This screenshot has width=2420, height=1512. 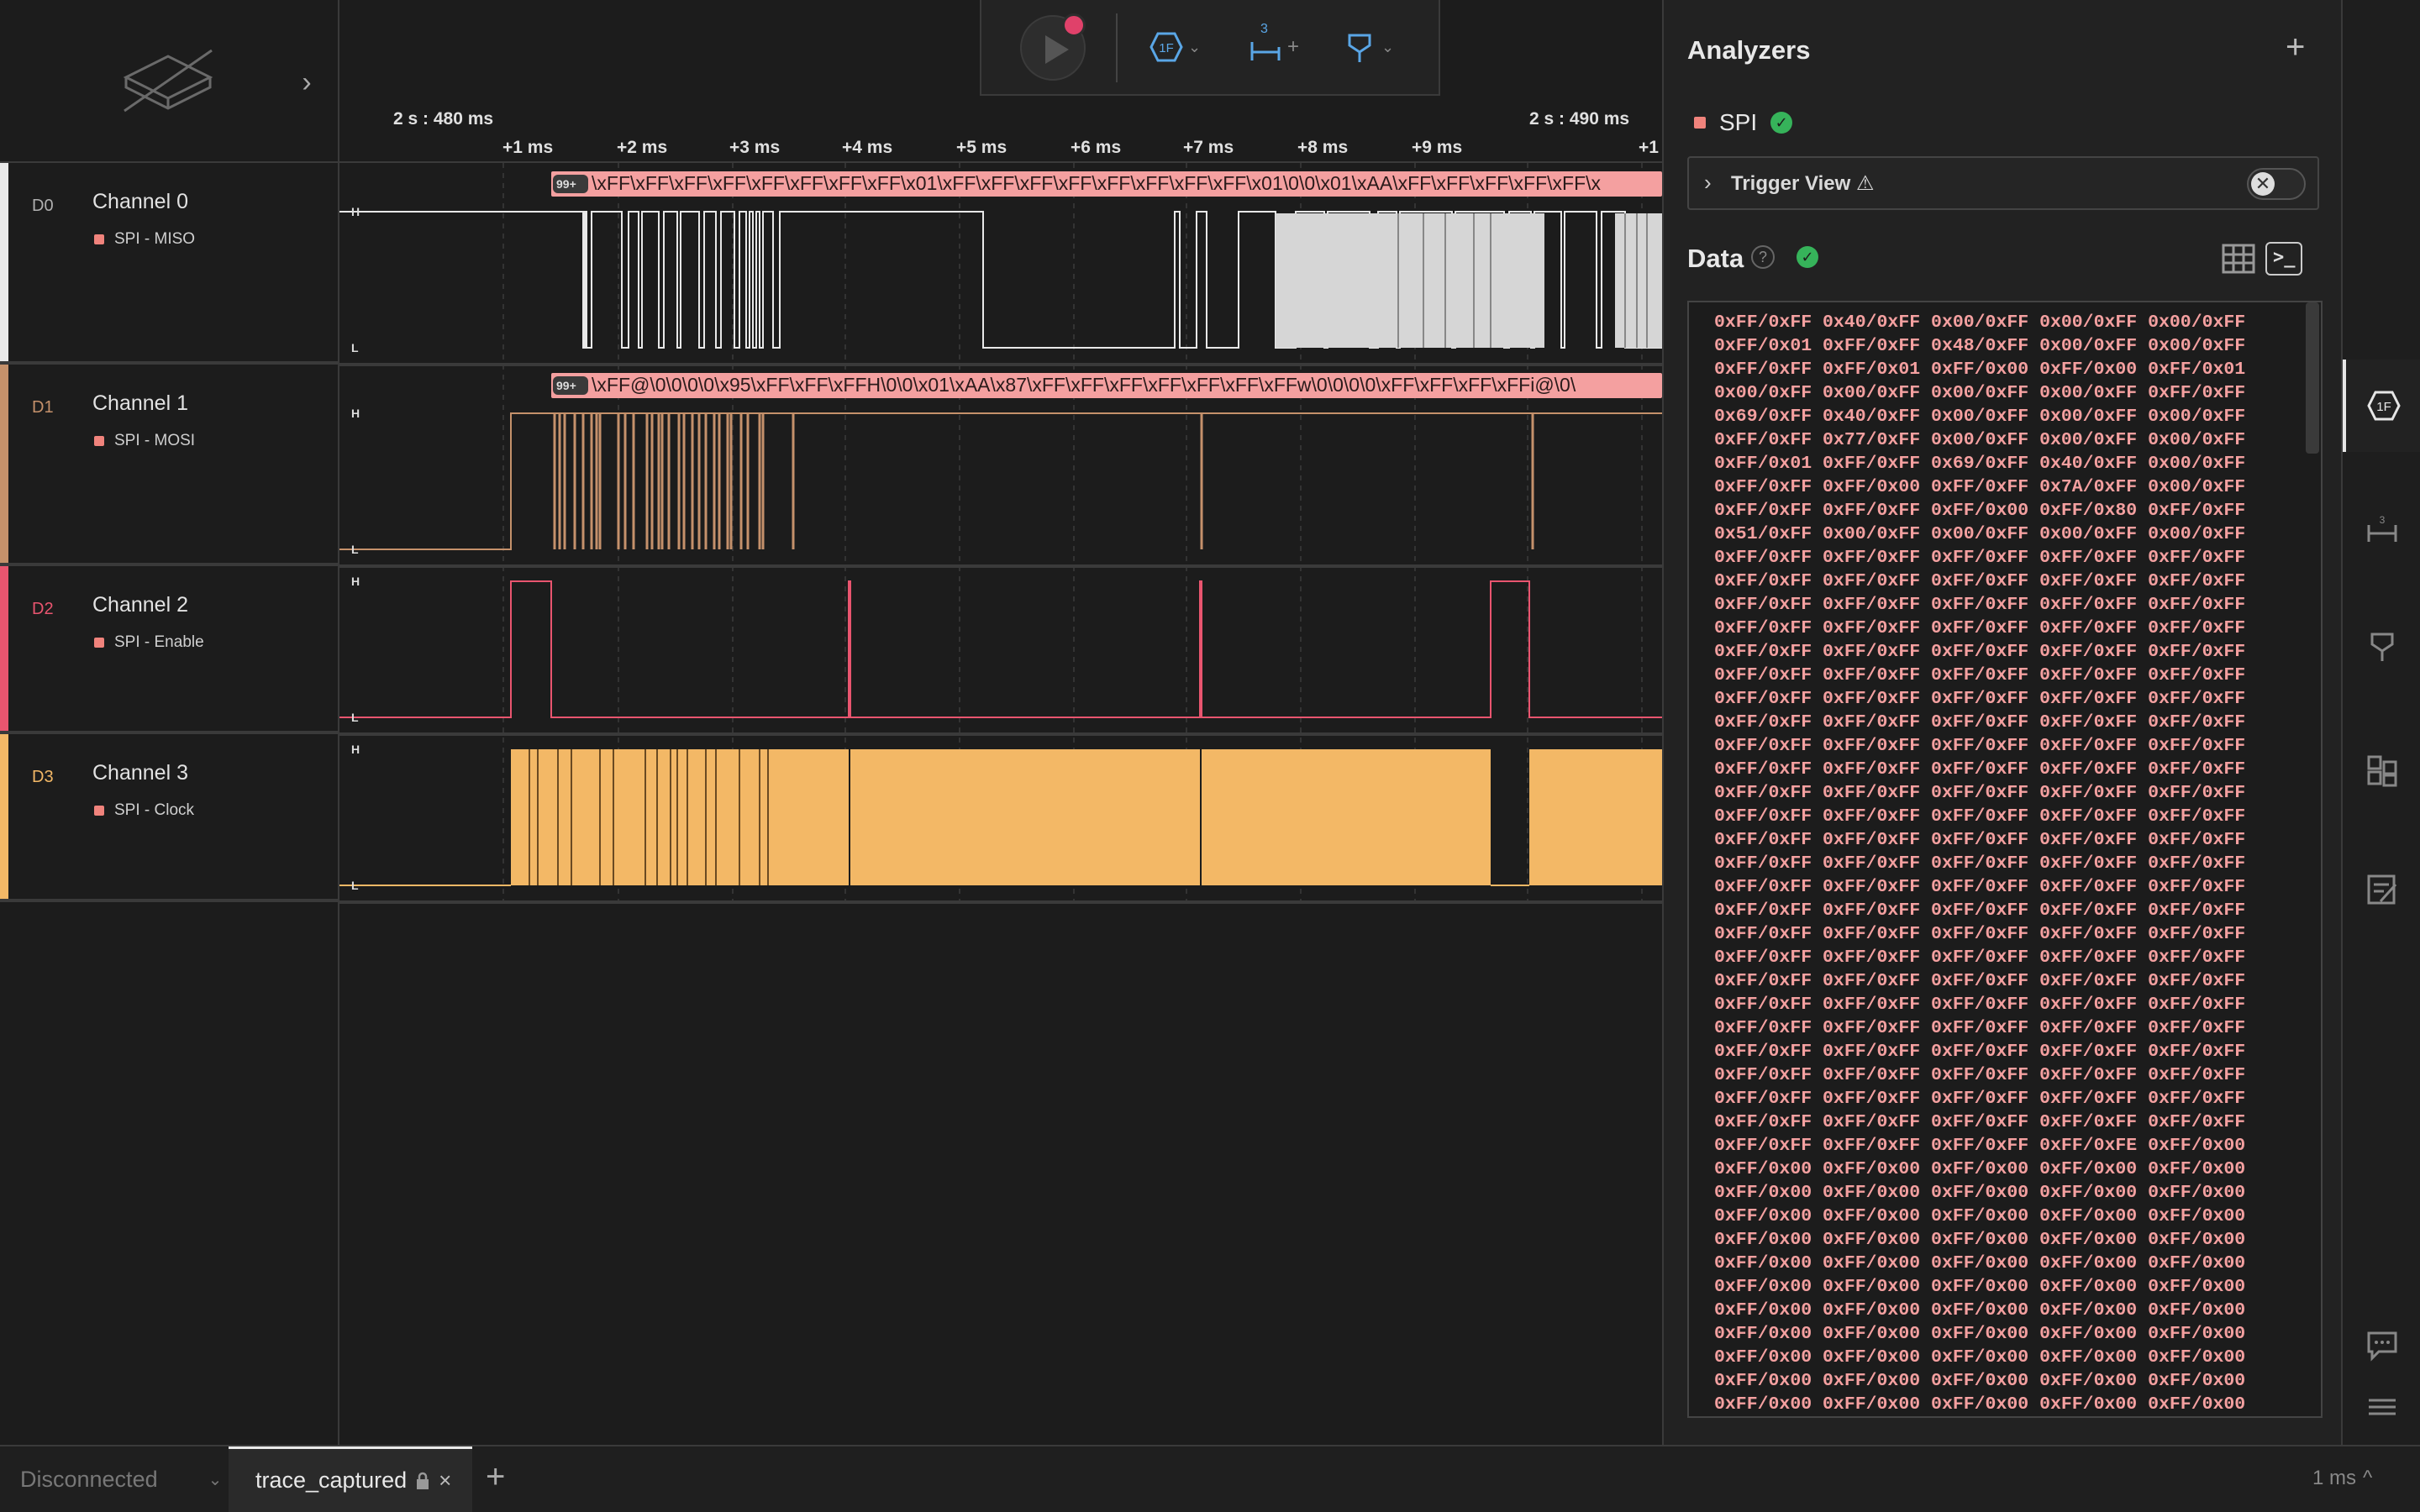 I want to click on channel-row-3: D3 Channel 3 SPI - Clock, so click(x=169, y=818).